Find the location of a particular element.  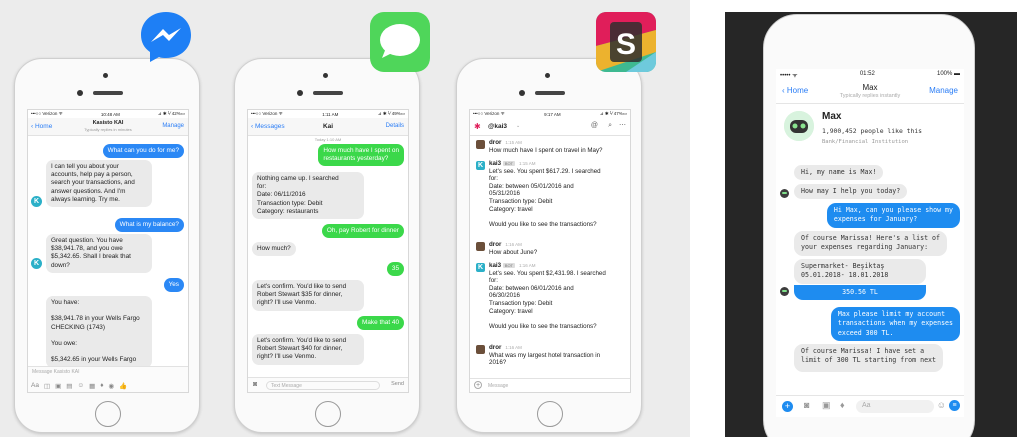

composer: + ◙ ▣ ♦ Aa ☺ ≡ is located at coordinates (870, 406).